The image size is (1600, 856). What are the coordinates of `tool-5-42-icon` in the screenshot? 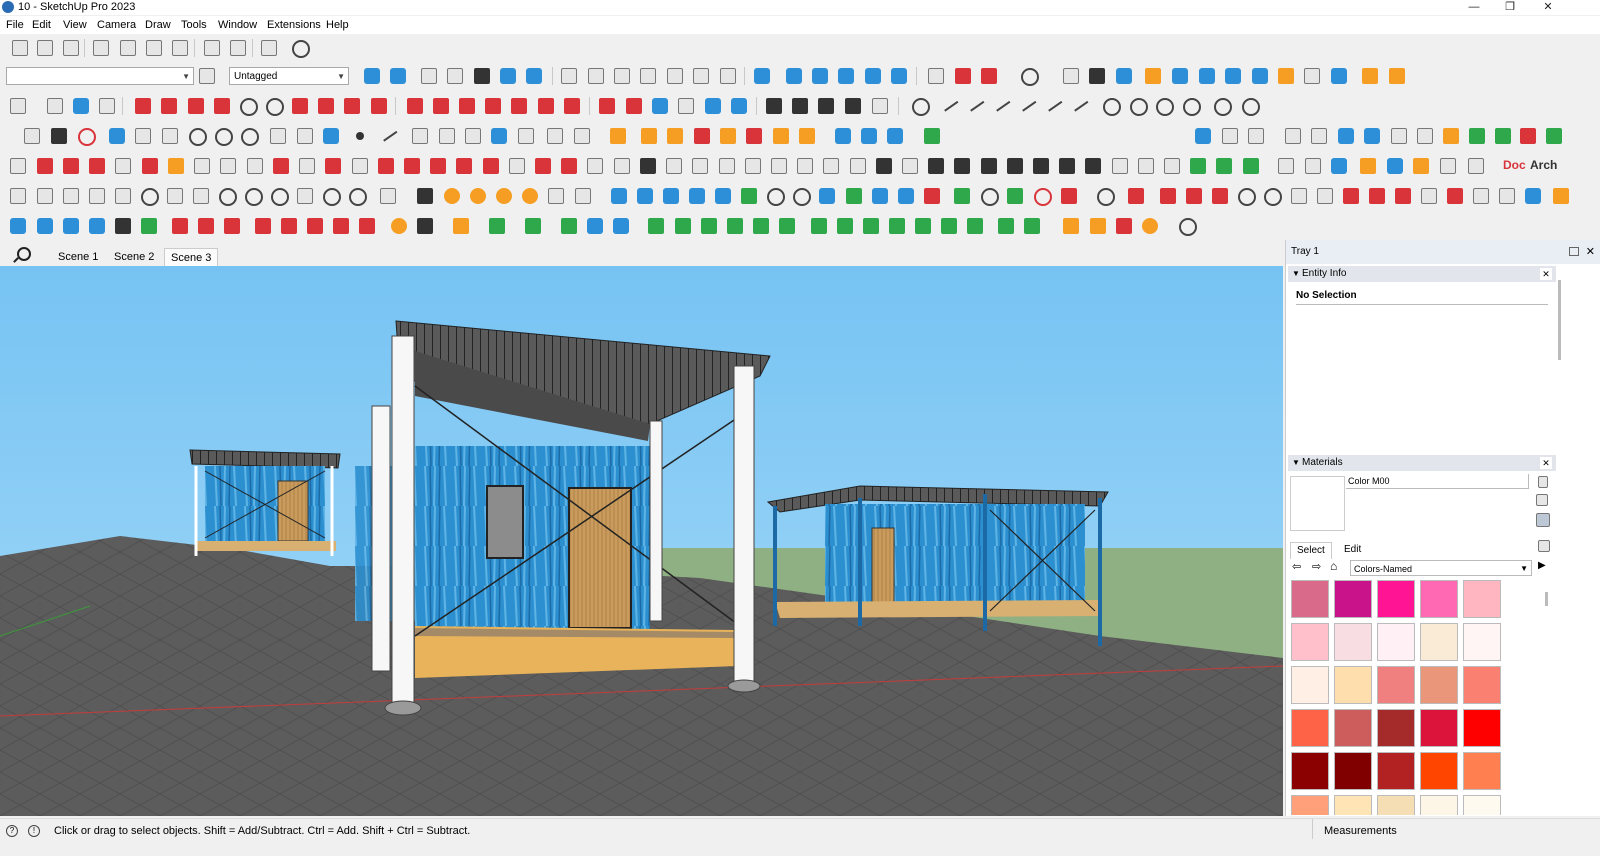 It's located at (1093, 166).